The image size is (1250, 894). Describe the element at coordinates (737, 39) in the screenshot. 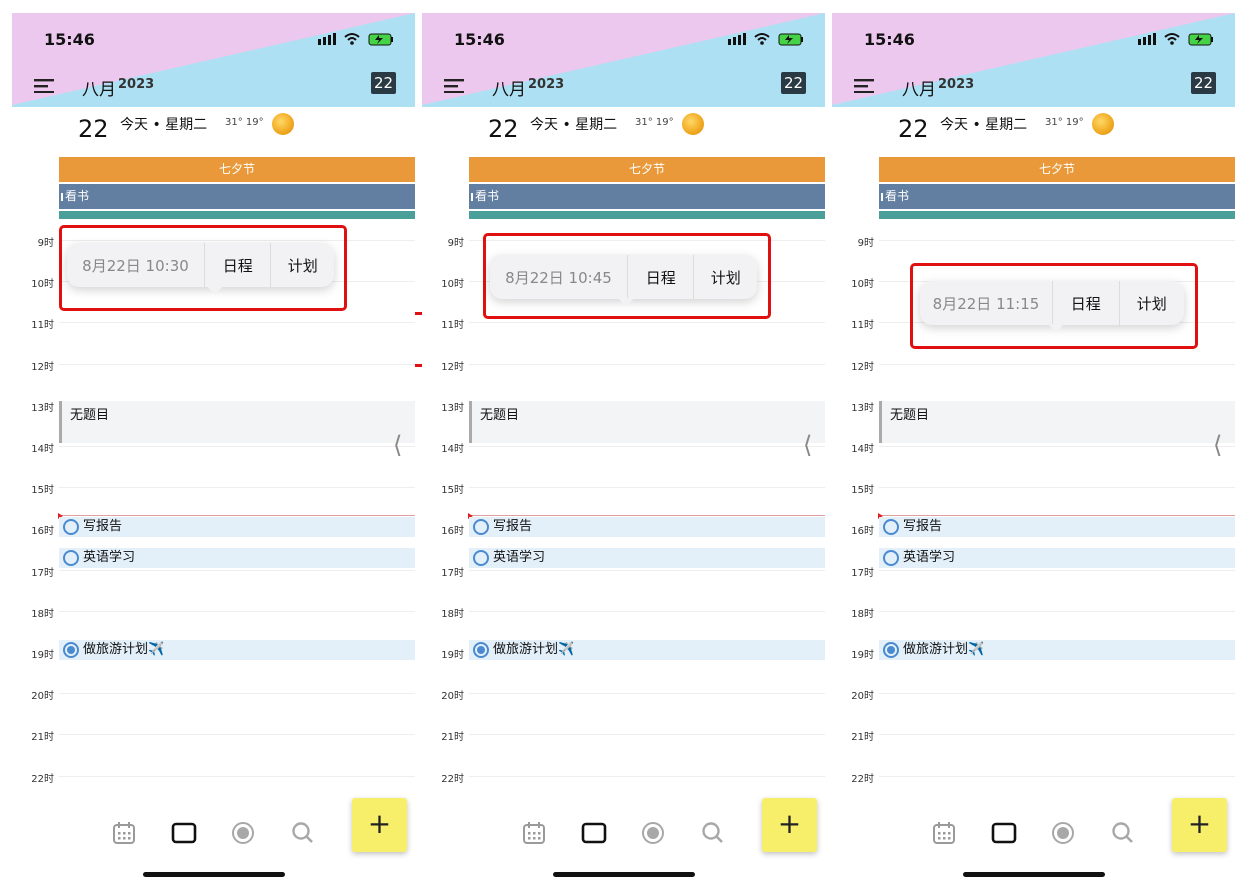

I see `signal-icon` at that location.